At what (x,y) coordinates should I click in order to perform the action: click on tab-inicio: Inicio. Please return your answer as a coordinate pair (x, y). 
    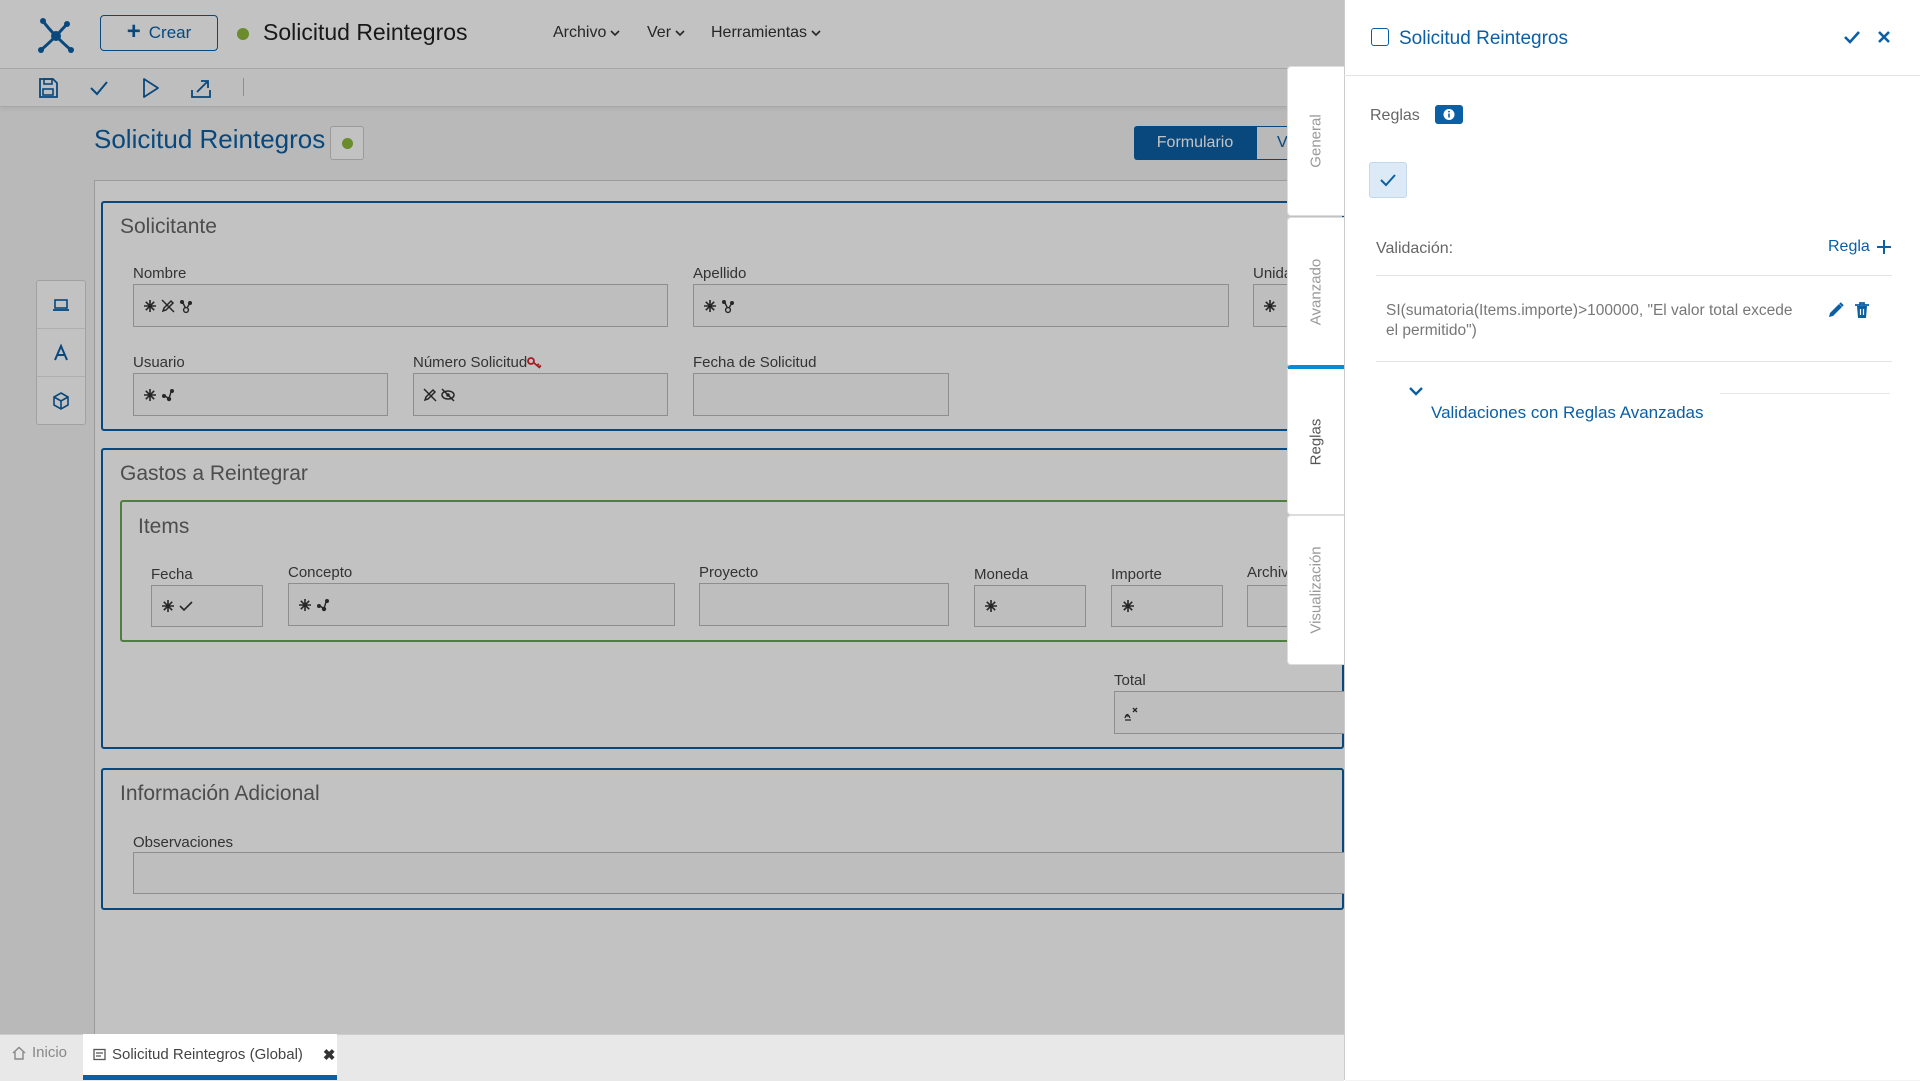
    Looking at the image, I should click on (39, 1052).